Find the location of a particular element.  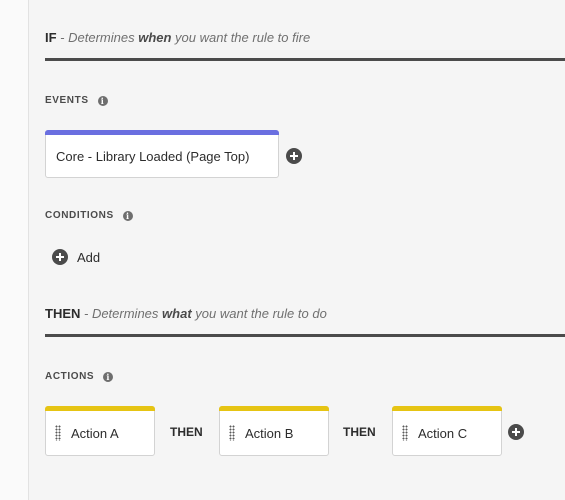

event-card-label: Core - Library Loaded (Page Top) is located at coordinates (153, 156).